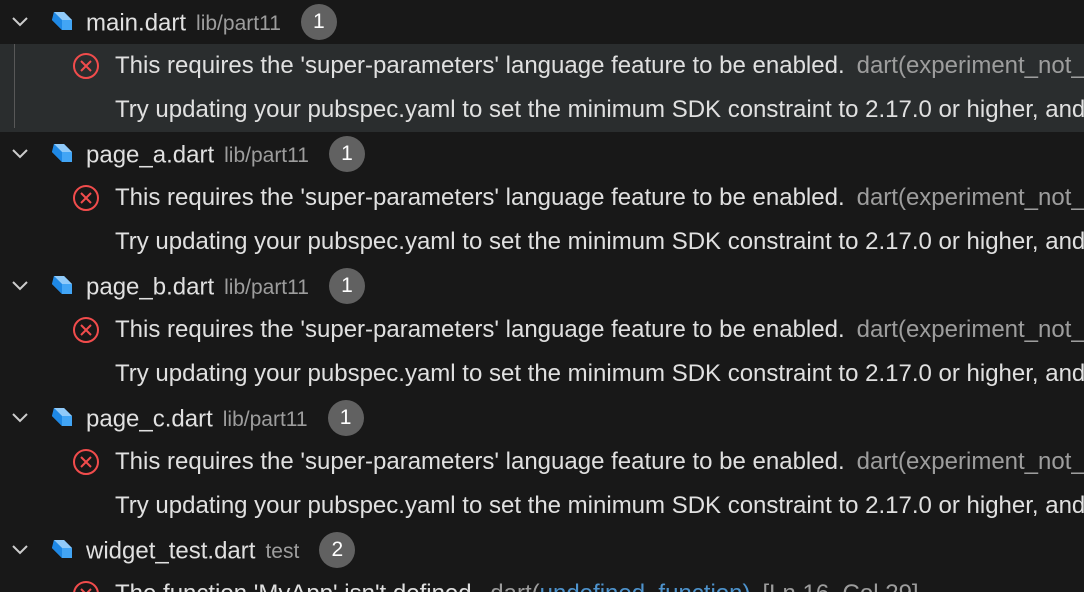 Image resolution: width=1084 pixels, height=592 pixels. What do you see at coordinates (296, 586) in the screenshot?
I see `error-message: The function 'MyApp' isn't defined.` at bounding box center [296, 586].